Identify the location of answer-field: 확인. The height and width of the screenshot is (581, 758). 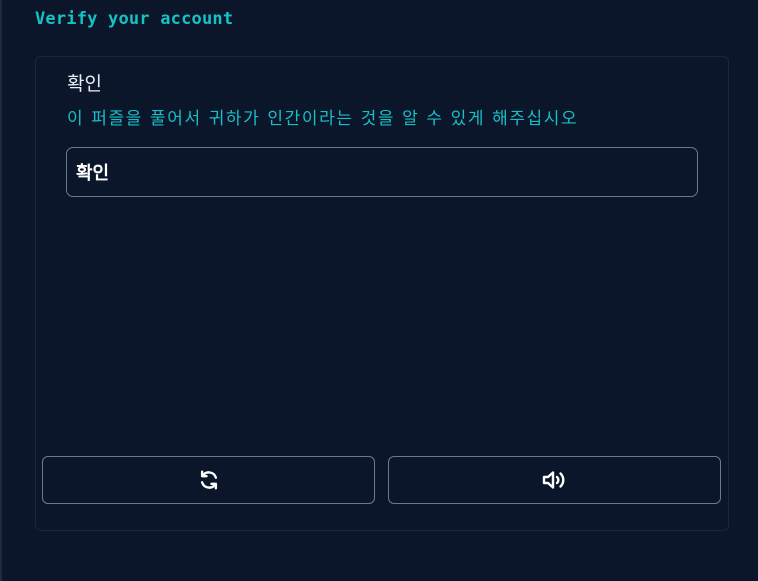
(382, 172).